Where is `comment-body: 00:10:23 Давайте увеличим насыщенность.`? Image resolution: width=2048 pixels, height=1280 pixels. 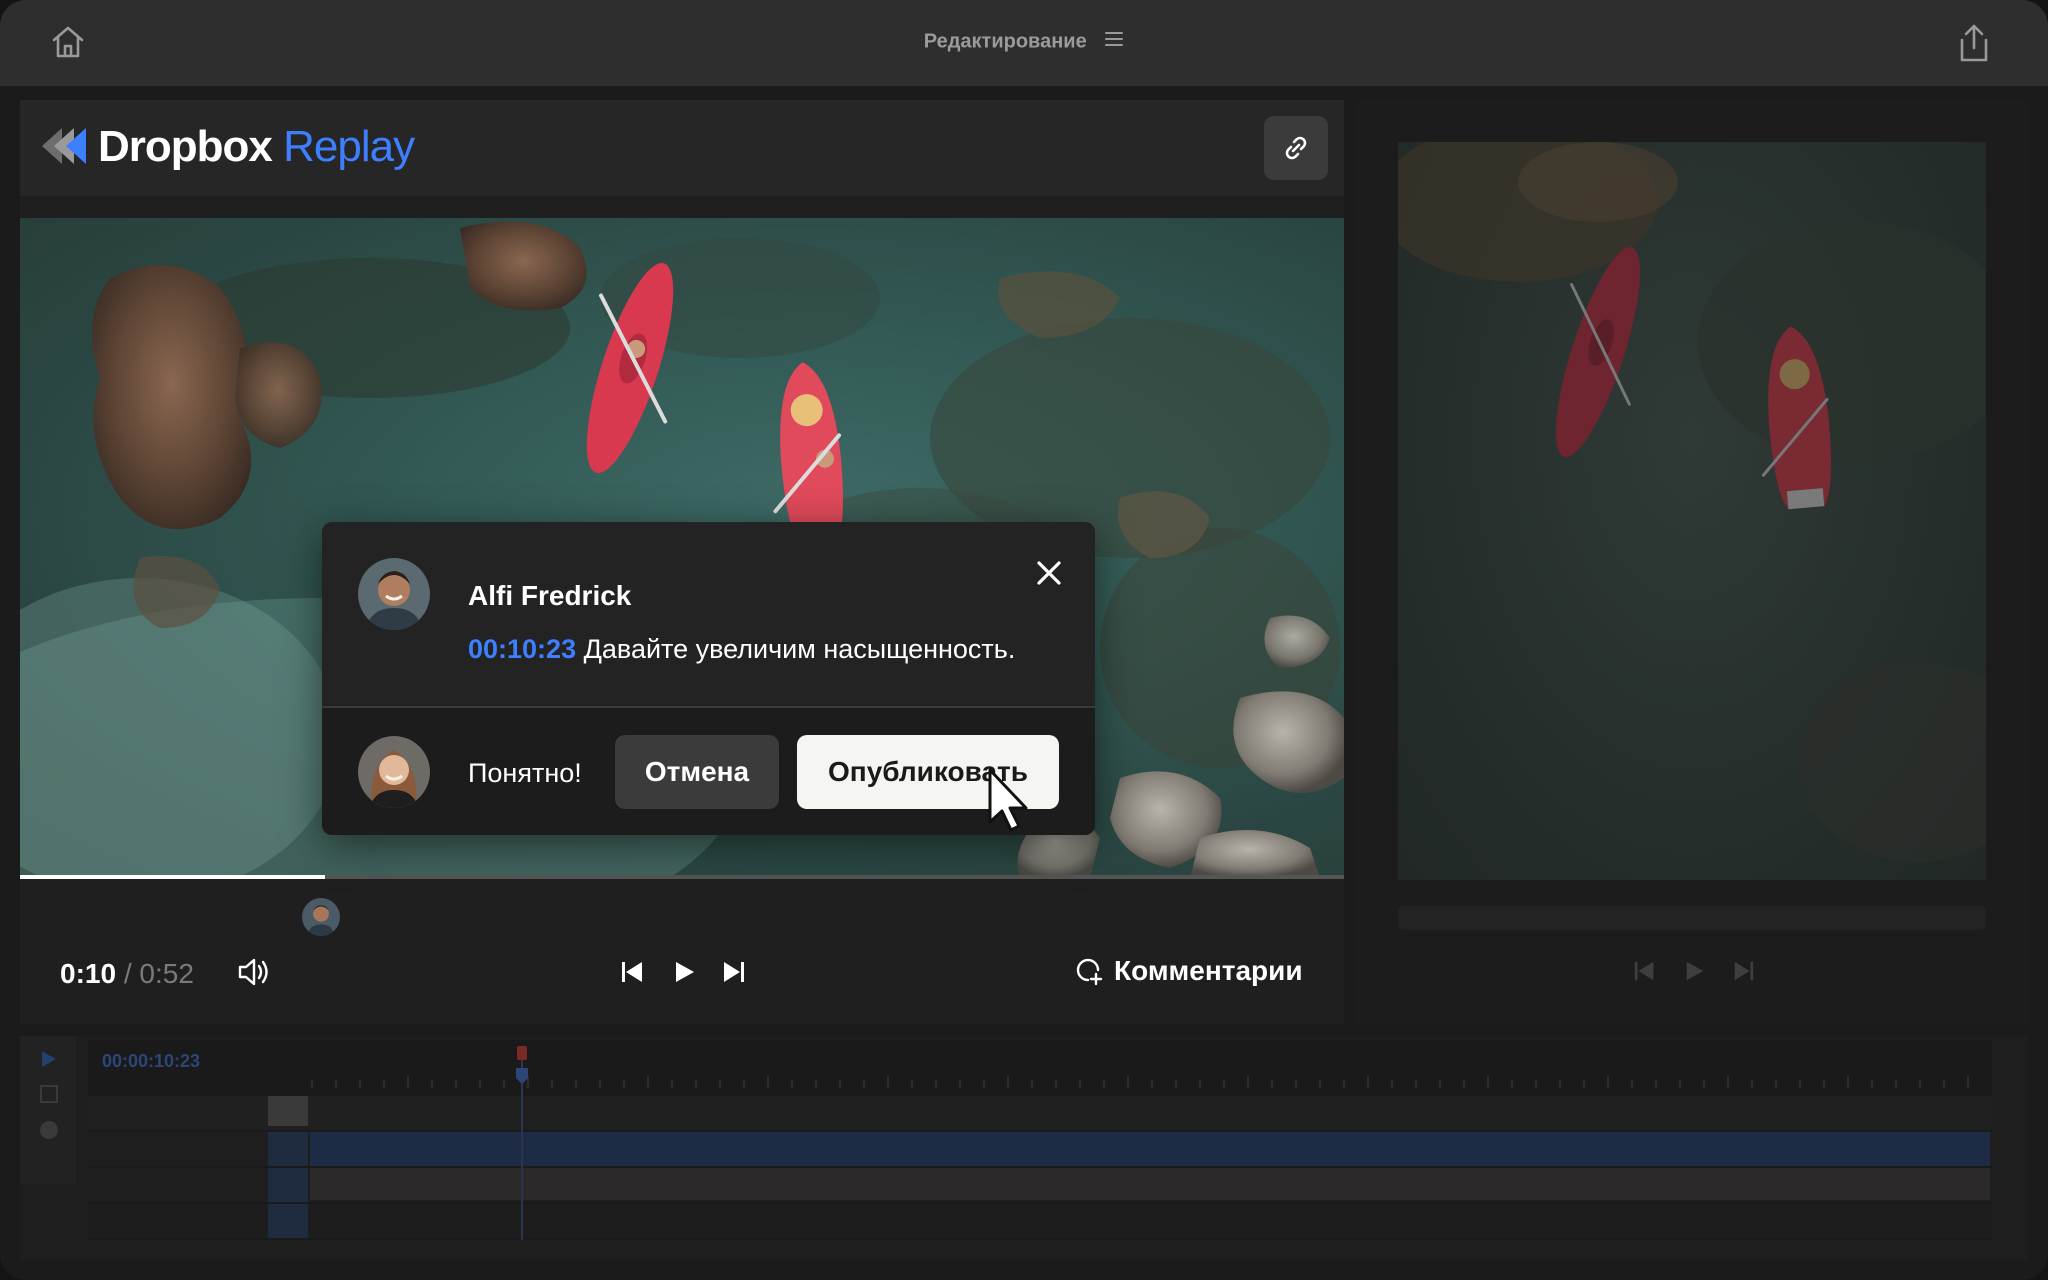 comment-body: 00:10:23 Давайте увеличим насыщенность. is located at coordinates (741, 649).